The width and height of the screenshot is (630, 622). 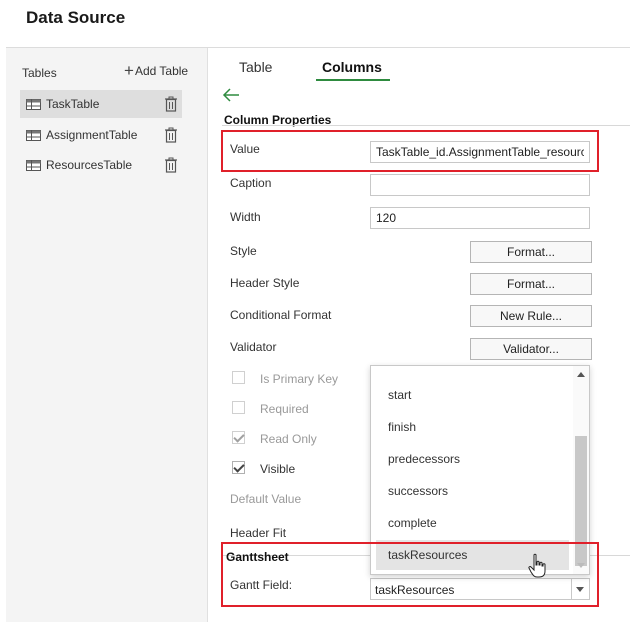 What do you see at coordinates (472, 523) in the screenshot?
I see `dropdown-option-complete: complete` at bounding box center [472, 523].